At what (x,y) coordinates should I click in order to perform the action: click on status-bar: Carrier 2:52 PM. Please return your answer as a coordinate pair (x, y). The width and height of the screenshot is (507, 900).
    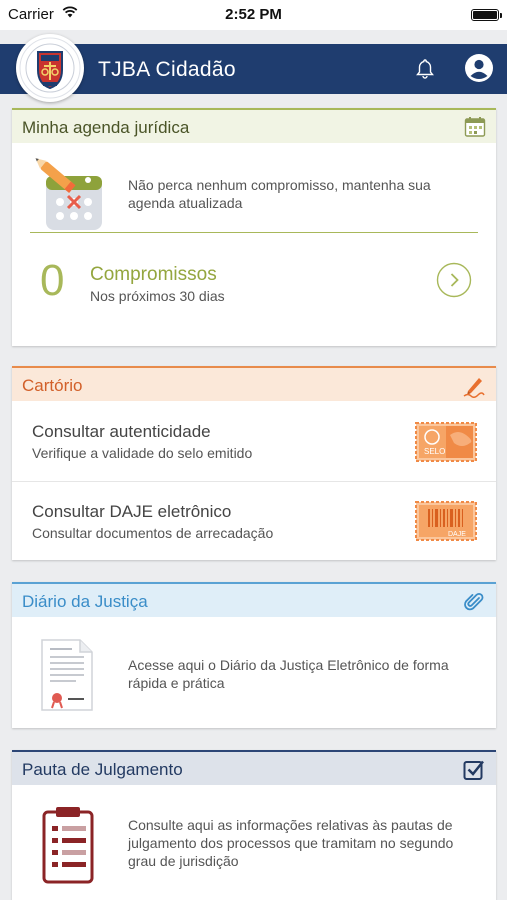
    Looking at the image, I should click on (253, 15).